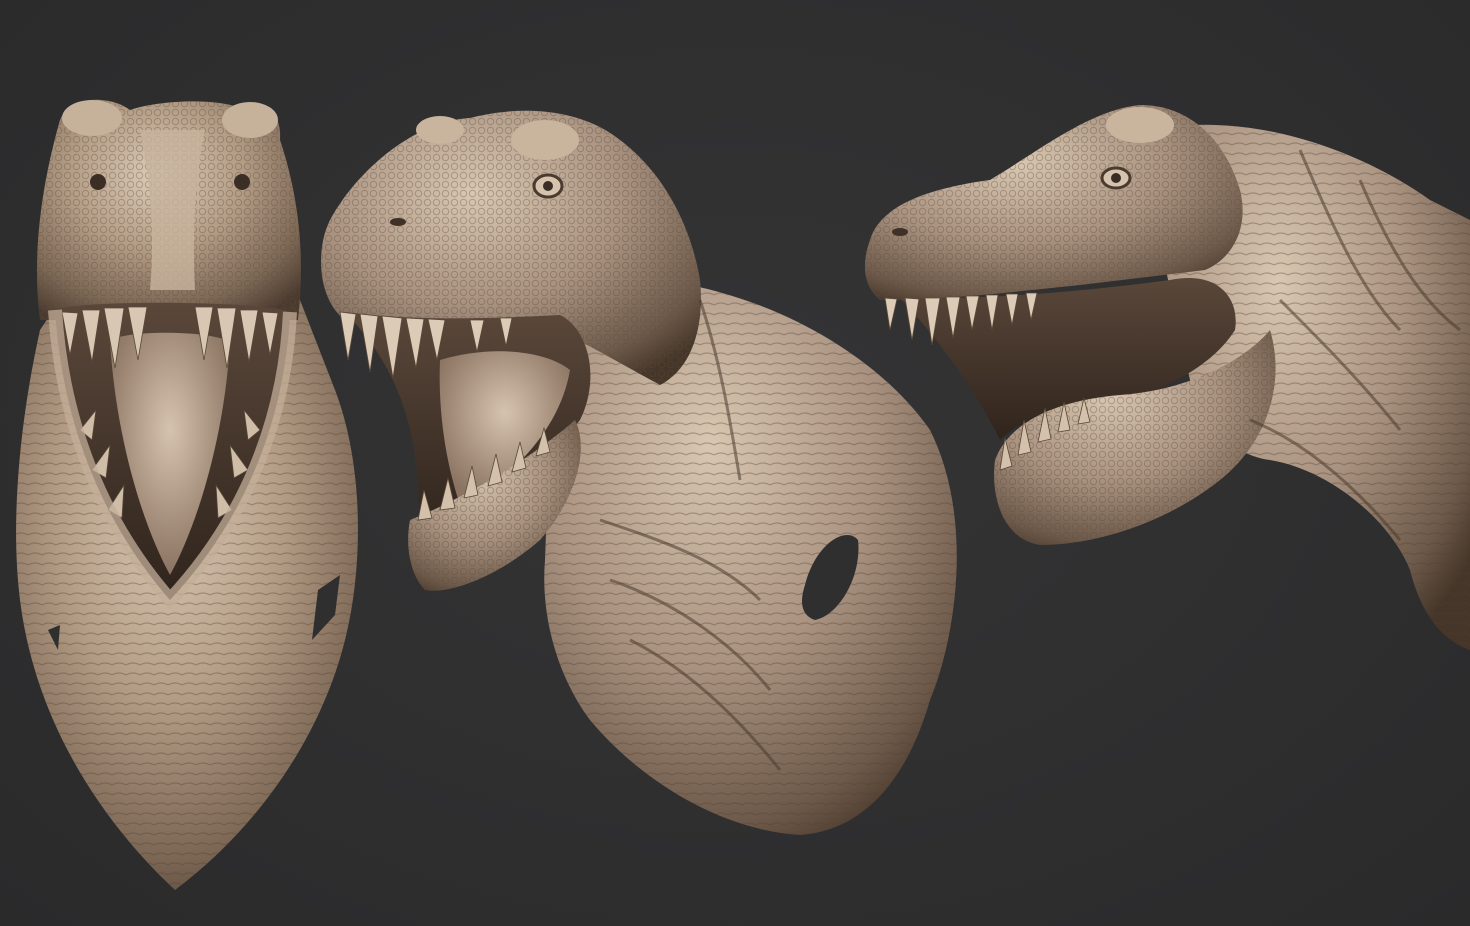 Image resolution: width=1470 pixels, height=926 pixels. What do you see at coordinates (98, 182) in the screenshot?
I see `front-left-eye` at bounding box center [98, 182].